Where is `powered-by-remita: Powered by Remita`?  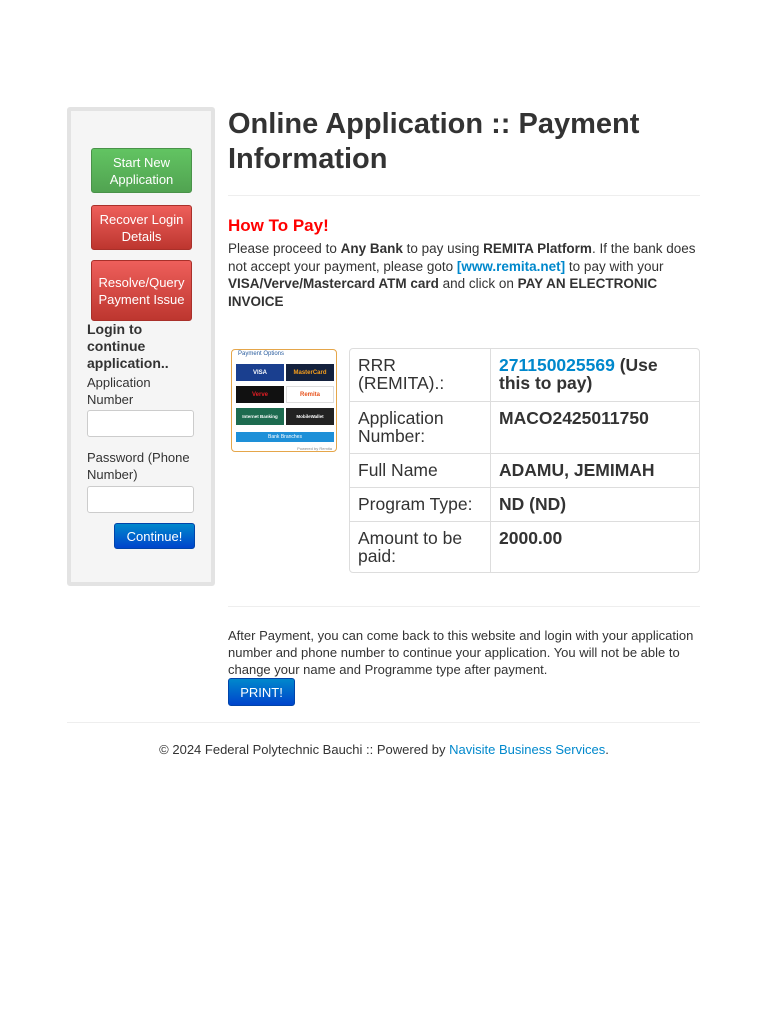 powered-by-remita: Powered by Remita is located at coordinates (314, 448).